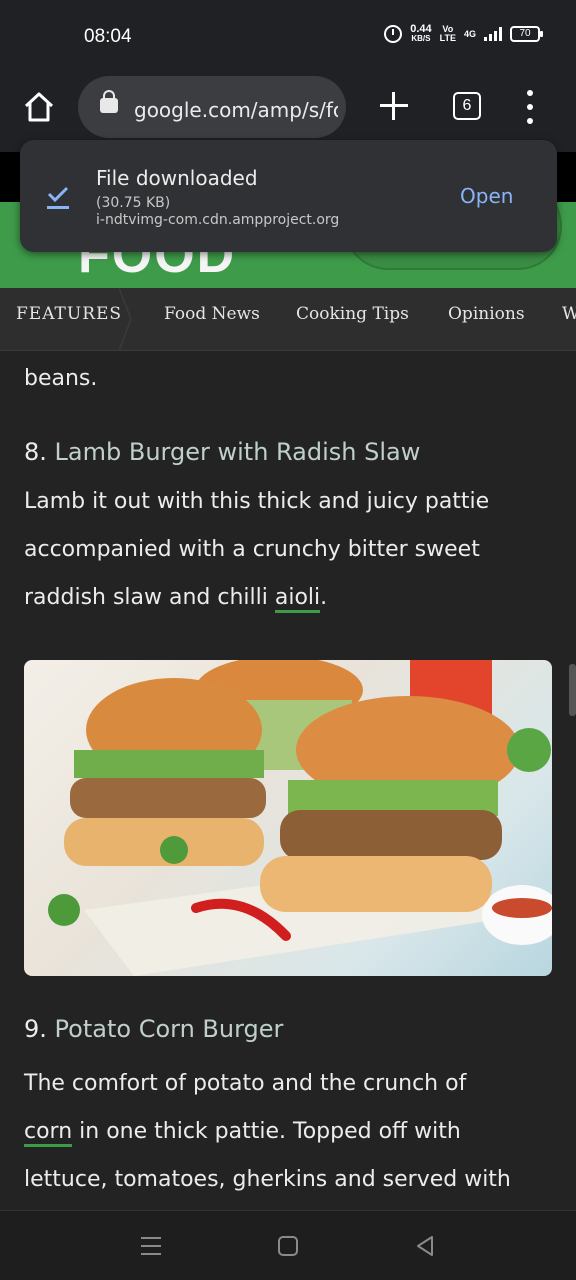  What do you see at coordinates (212, 314) in the screenshot?
I see `nav-item-food-news: Food News` at bounding box center [212, 314].